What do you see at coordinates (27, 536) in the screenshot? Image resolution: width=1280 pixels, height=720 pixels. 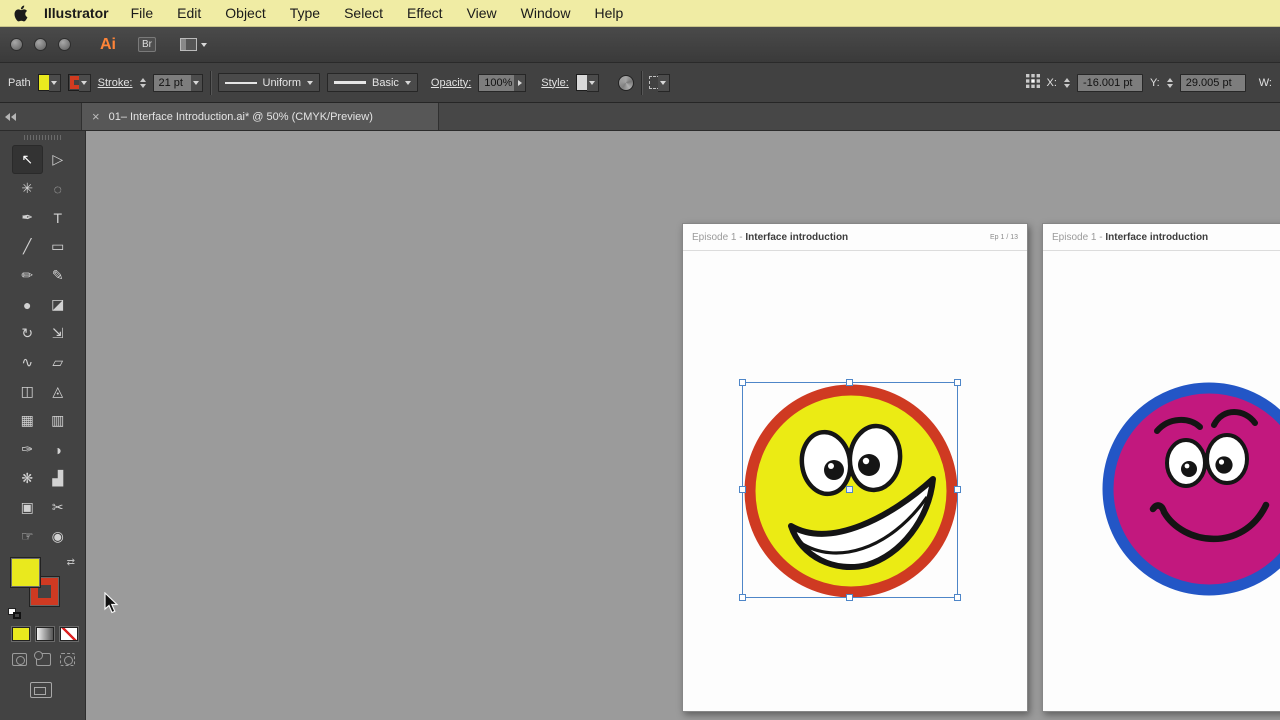 I see `hand-tool: ☞` at bounding box center [27, 536].